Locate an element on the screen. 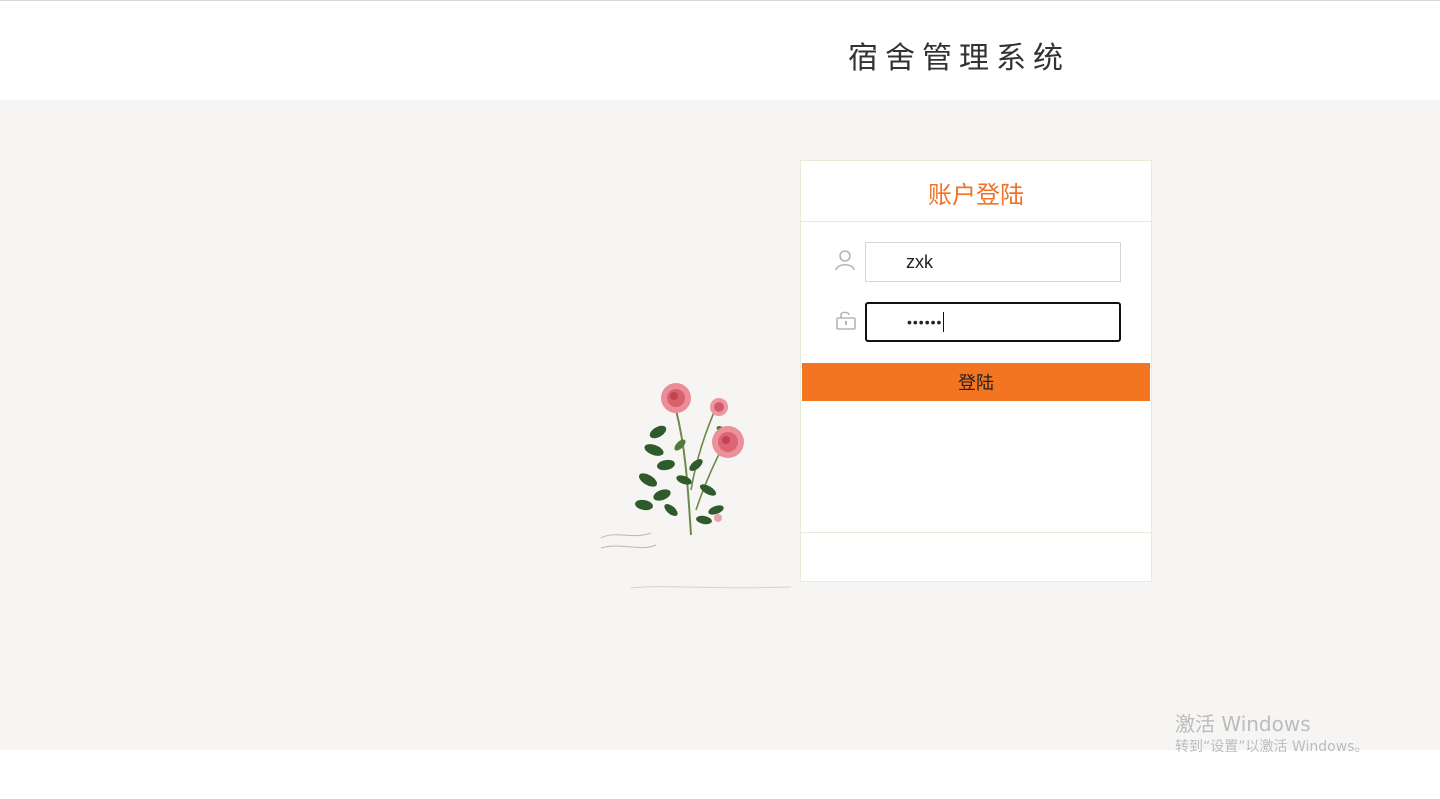  username-value: zxk is located at coordinates (919, 261).